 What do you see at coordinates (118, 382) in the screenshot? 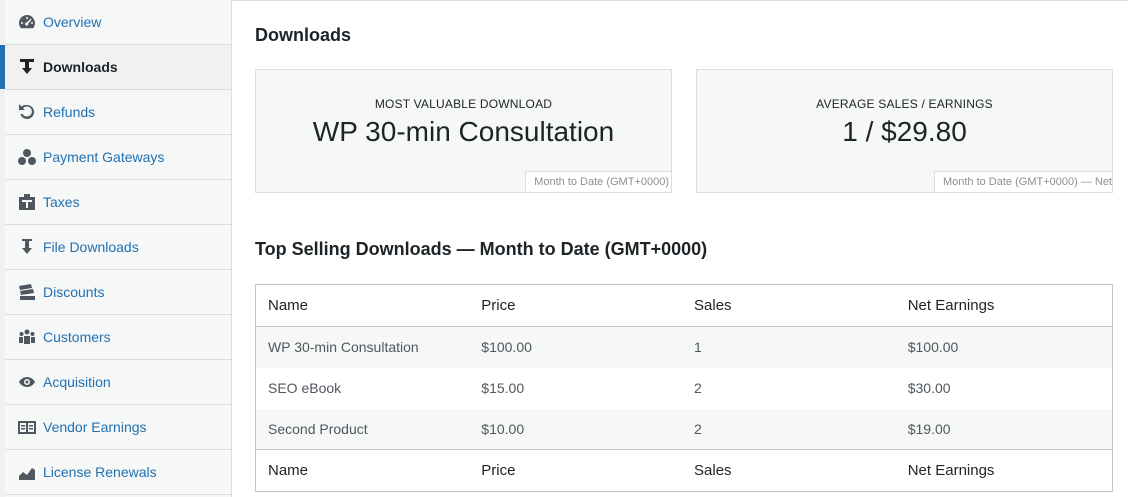
I see `sidebar-item-acquisition: Acquisition` at bounding box center [118, 382].